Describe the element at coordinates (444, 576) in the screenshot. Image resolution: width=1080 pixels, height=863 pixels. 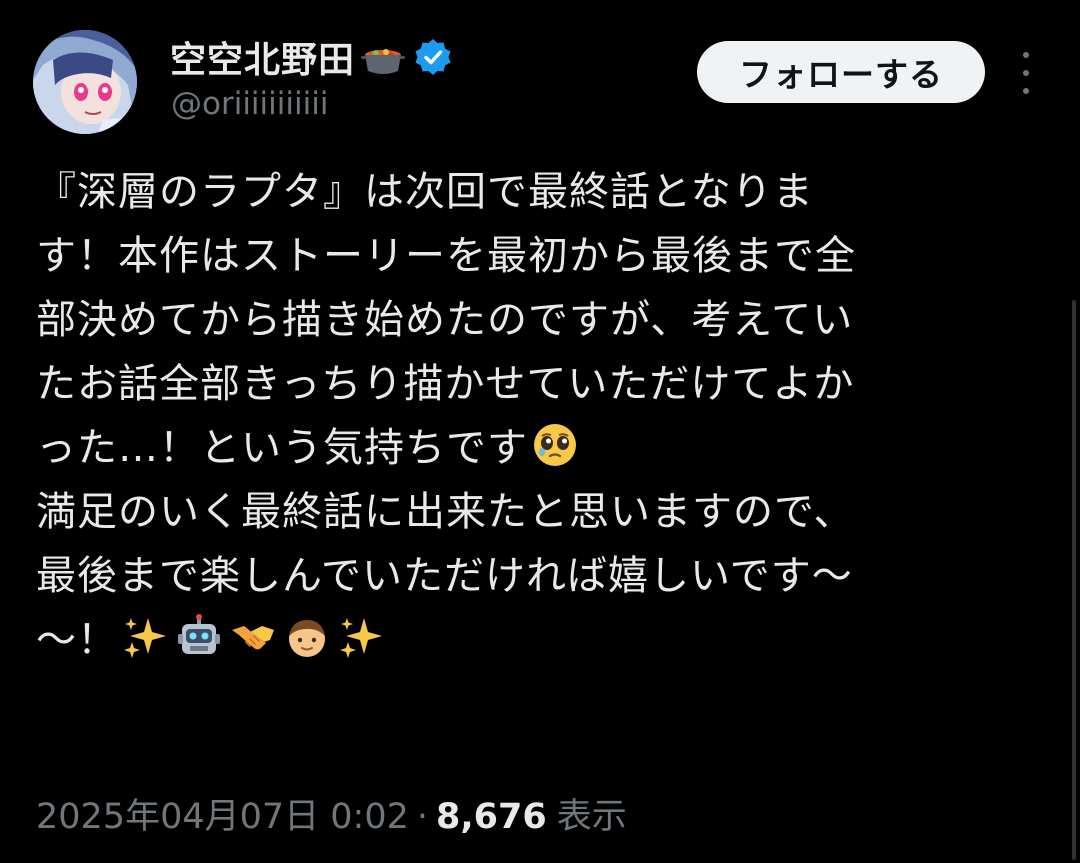
I see `tweet-line: 最後まで楽しんでいただければ嬉しいです〜` at that location.